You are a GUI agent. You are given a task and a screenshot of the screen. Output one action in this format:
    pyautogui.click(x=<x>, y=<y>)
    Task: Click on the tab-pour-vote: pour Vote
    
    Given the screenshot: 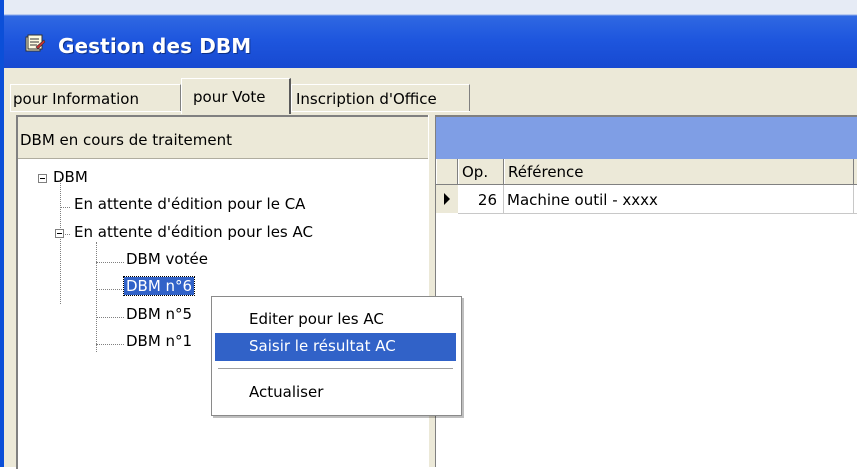 What is the action you would take?
    pyautogui.click(x=236, y=96)
    